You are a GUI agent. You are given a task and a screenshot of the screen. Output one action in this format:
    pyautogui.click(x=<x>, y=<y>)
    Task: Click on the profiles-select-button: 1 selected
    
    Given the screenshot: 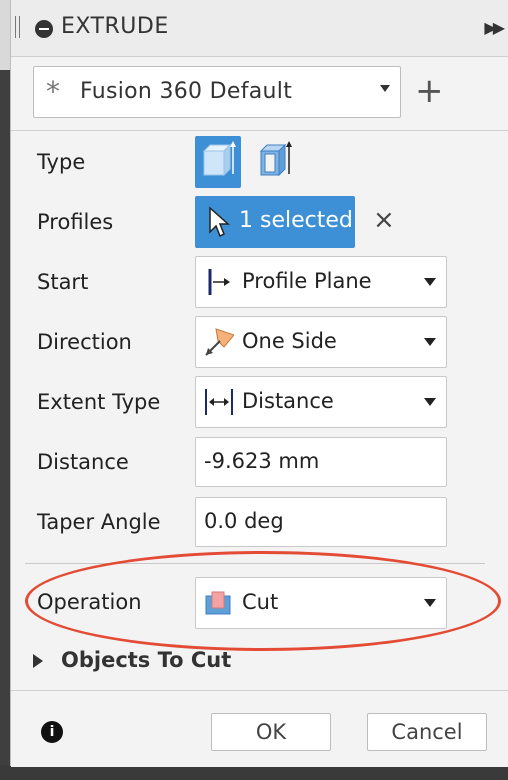 What is the action you would take?
    pyautogui.click(x=275, y=222)
    